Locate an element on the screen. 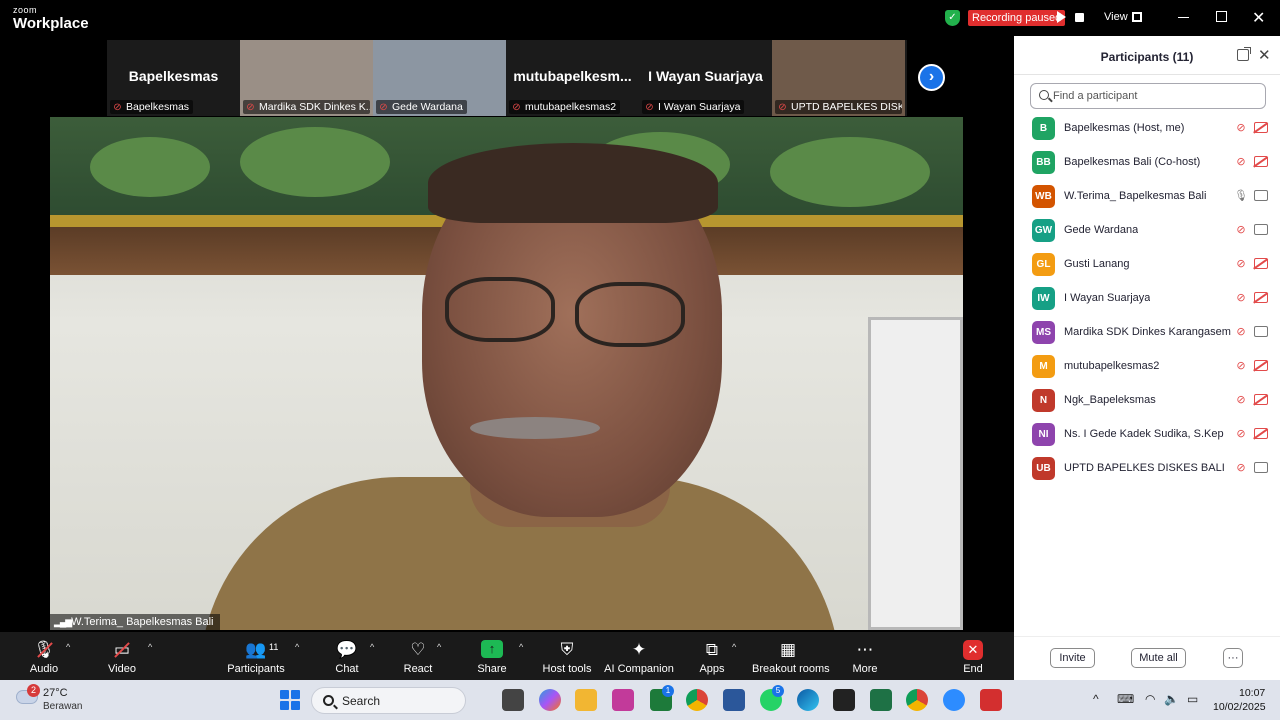  apps-button: ⧉ Apps is located at coordinates (712, 656).